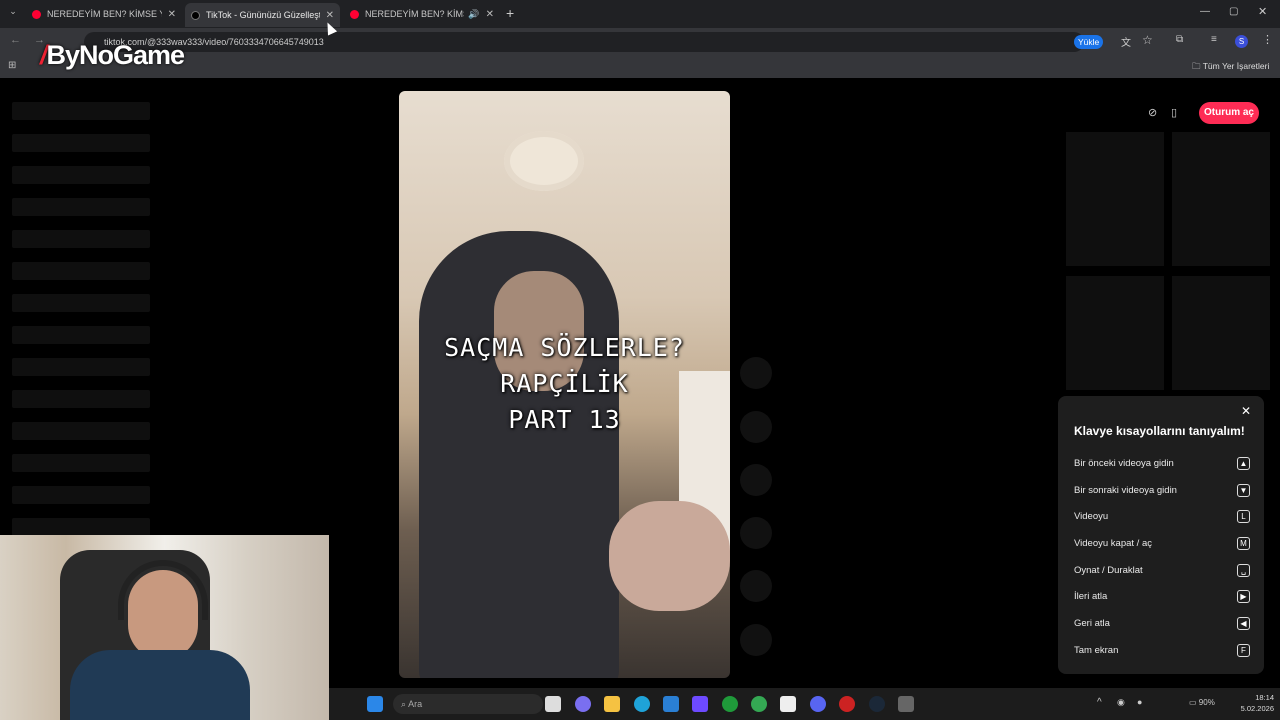  Describe the element at coordinates (164, 627) in the screenshot. I see `streamer-webcam` at that location.